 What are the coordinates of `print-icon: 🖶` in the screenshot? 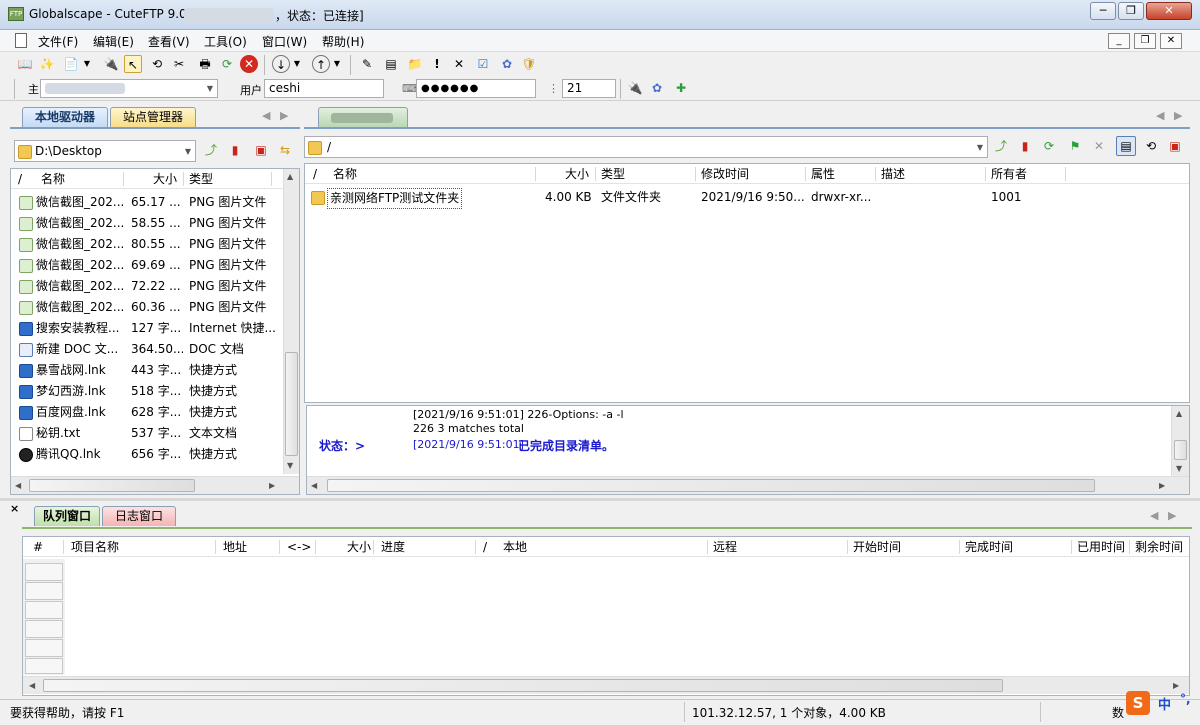 It's located at (205, 64).